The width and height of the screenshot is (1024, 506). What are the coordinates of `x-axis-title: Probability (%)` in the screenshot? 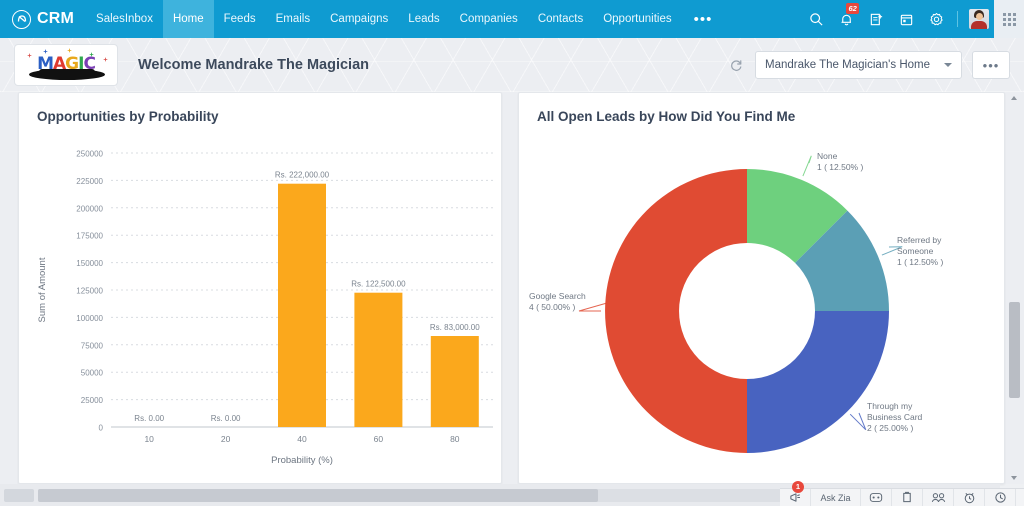 It's located at (302, 460).